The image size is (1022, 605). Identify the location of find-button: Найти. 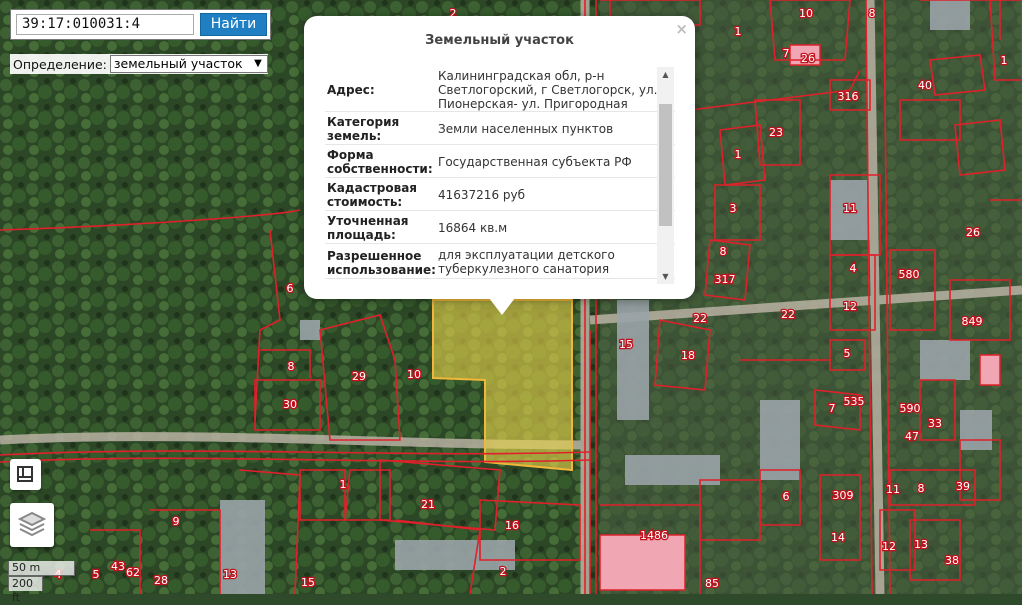
(233, 24).